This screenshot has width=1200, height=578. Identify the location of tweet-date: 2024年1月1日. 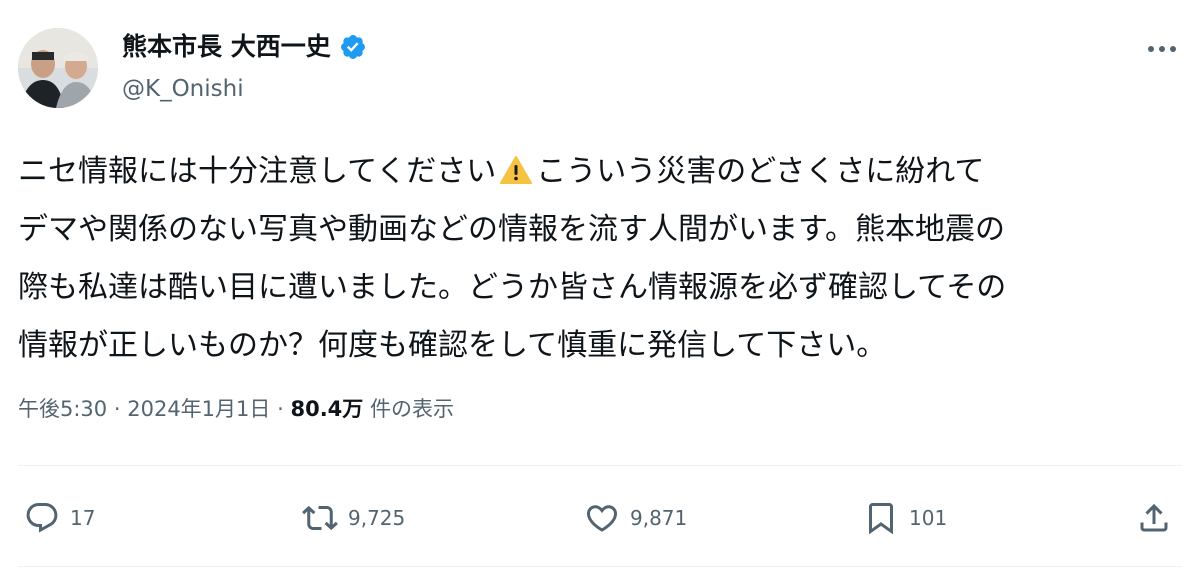
(198, 409).